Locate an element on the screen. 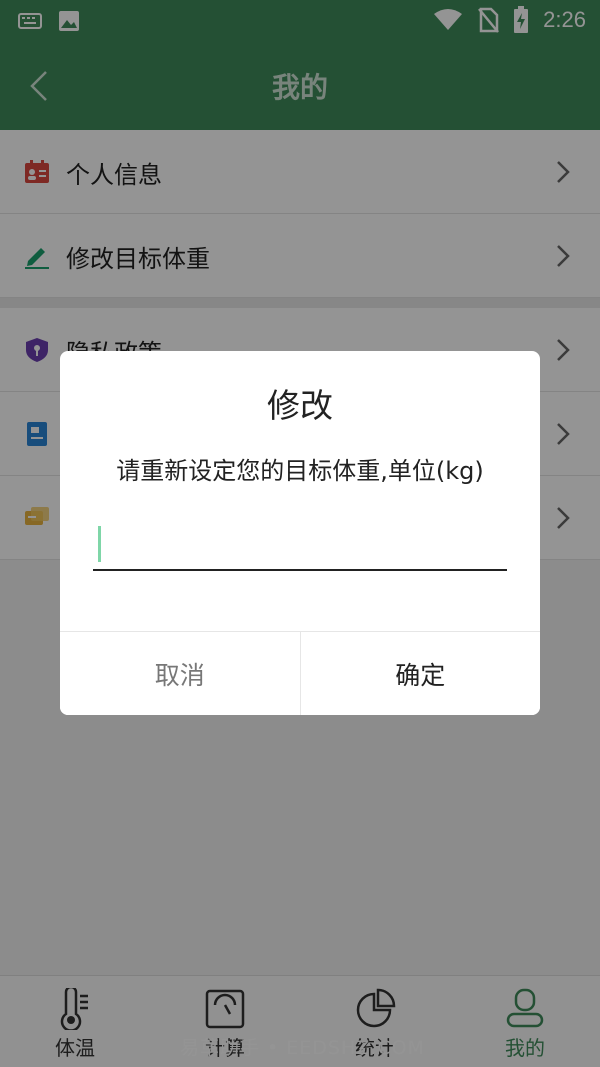 The height and width of the screenshot is (1067, 600). dialog-message: 请重新设定您的目标体重,单位(kg) is located at coordinates (300, 471).